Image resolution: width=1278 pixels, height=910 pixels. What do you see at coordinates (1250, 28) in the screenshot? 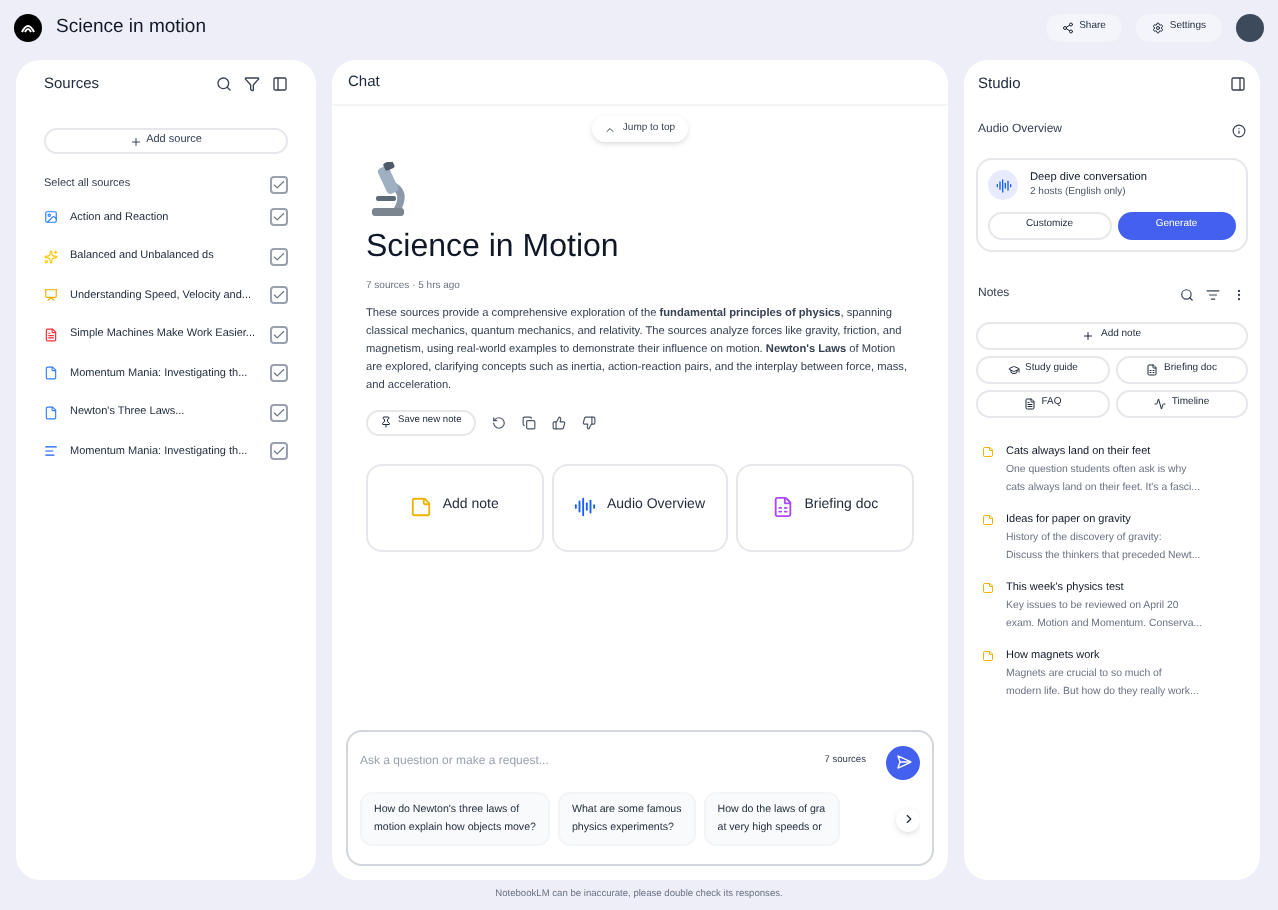
I see `avatar` at bounding box center [1250, 28].